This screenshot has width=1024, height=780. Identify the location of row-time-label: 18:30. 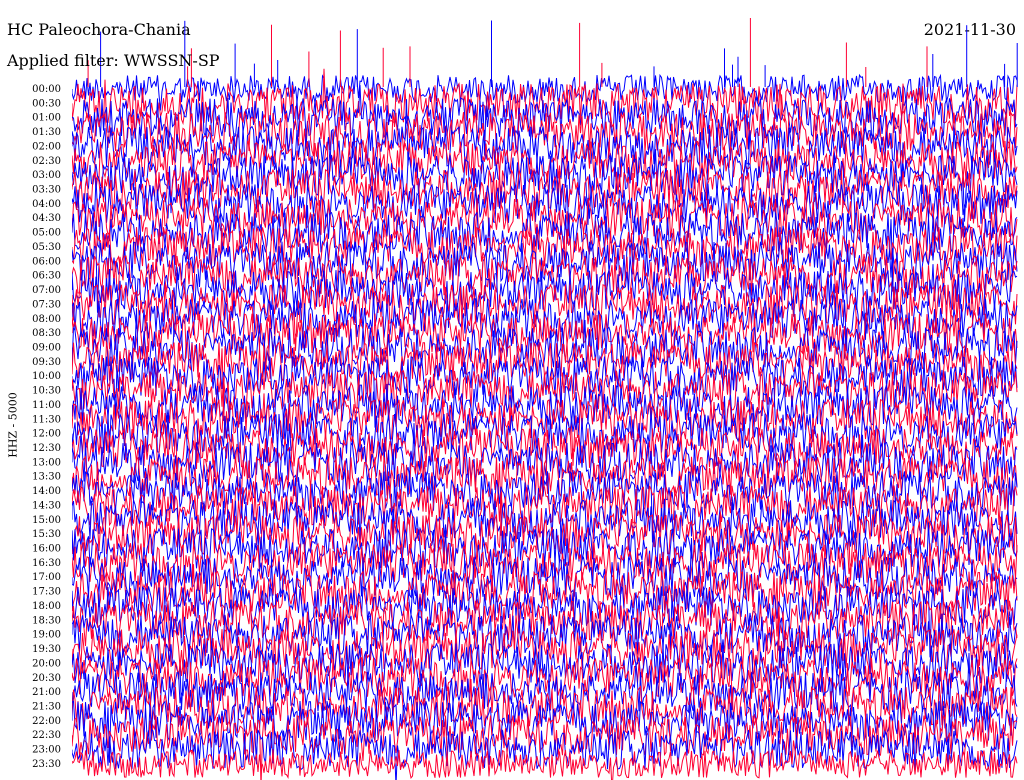
(46, 620).